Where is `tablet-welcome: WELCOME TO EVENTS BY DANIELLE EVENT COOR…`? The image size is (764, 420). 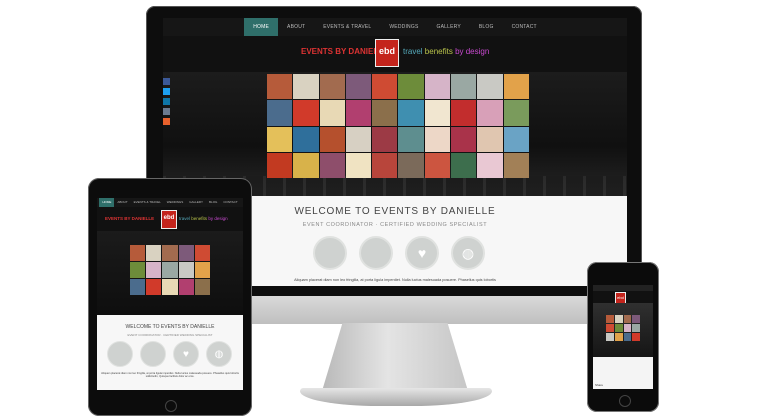
tablet-welcome: WELCOME TO EVENTS BY DANIELLE EVENT COOR… is located at coordinates (170, 352).